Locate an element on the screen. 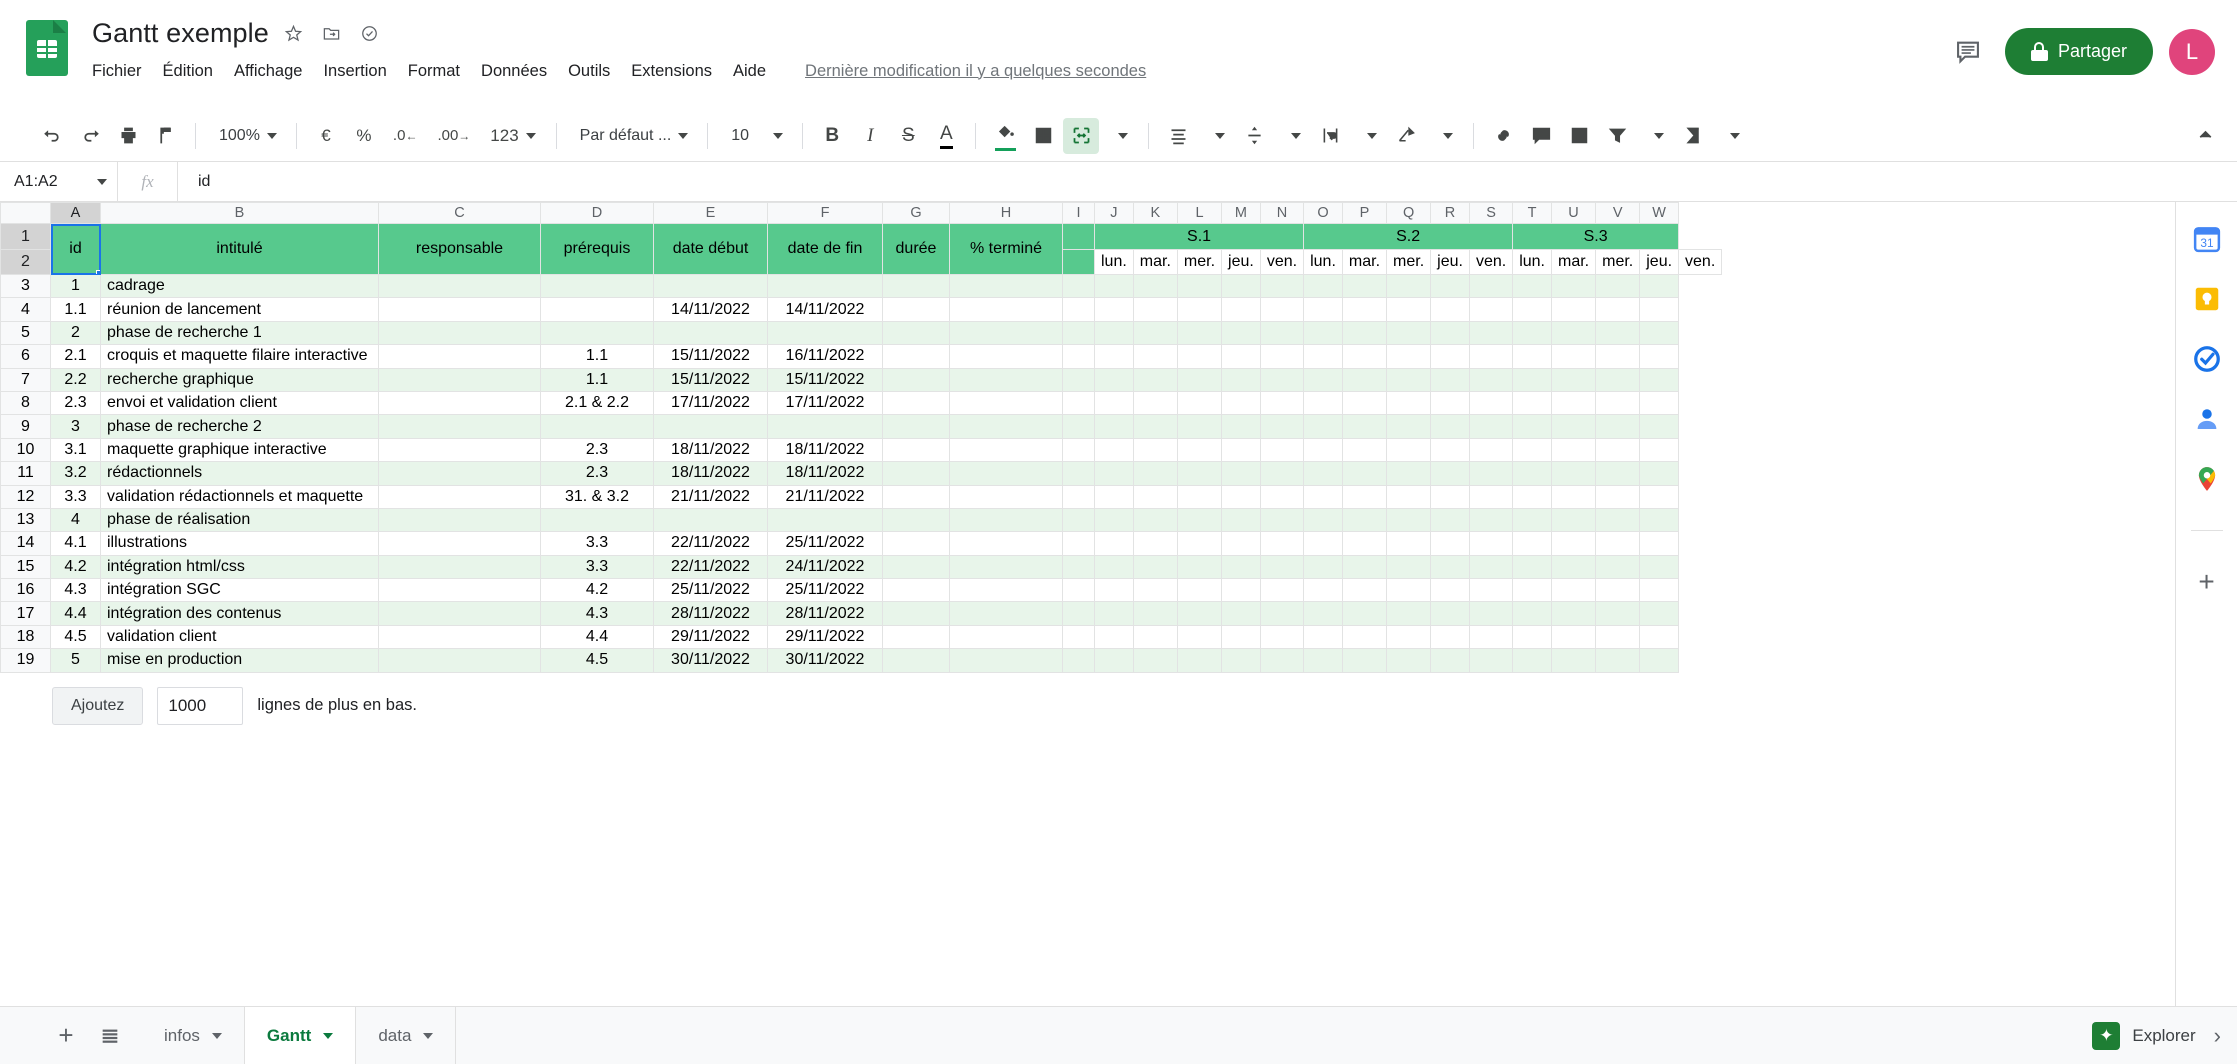  row-header-15: 15 is located at coordinates (25, 567).